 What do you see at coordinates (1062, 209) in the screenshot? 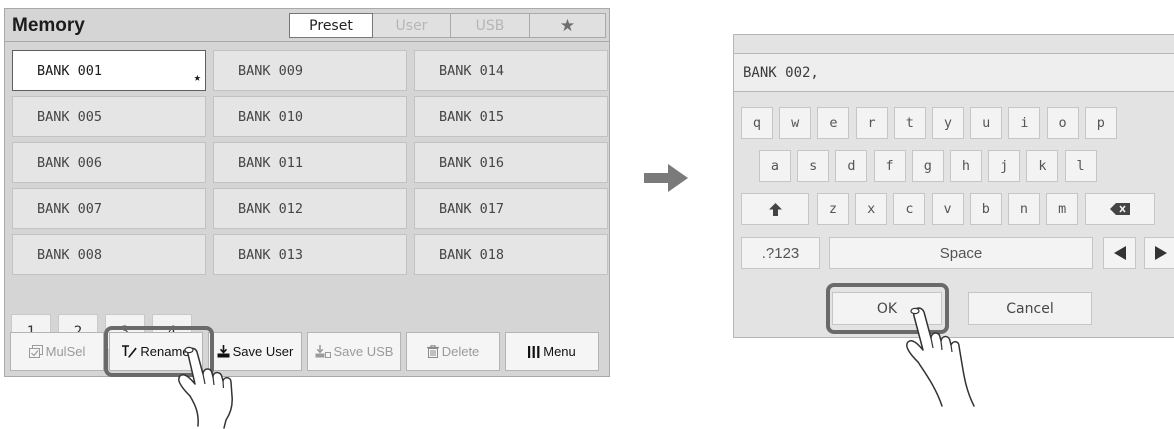
I see `key-m: m` at bounding box center [1062, 209].